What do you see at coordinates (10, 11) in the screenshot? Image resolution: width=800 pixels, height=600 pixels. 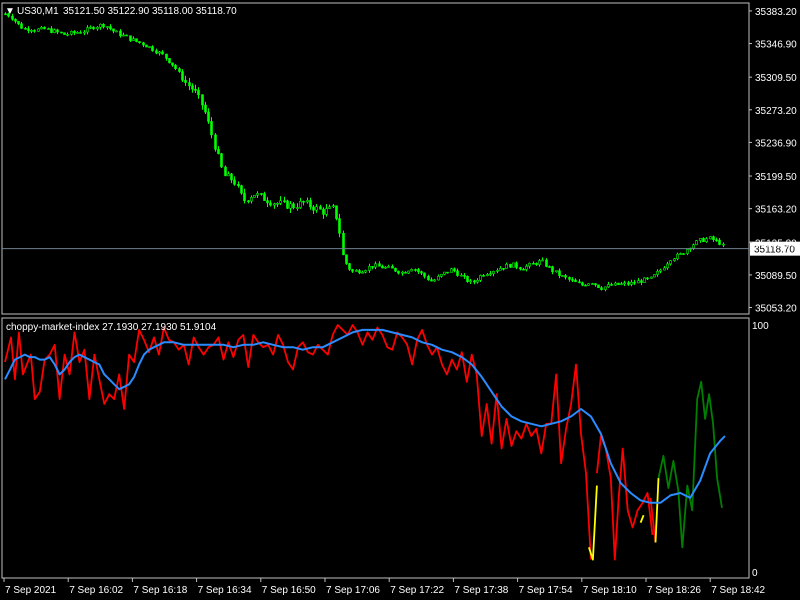 I see `collapse-arrow-icon: ▼` at bounding box center [10, 11].